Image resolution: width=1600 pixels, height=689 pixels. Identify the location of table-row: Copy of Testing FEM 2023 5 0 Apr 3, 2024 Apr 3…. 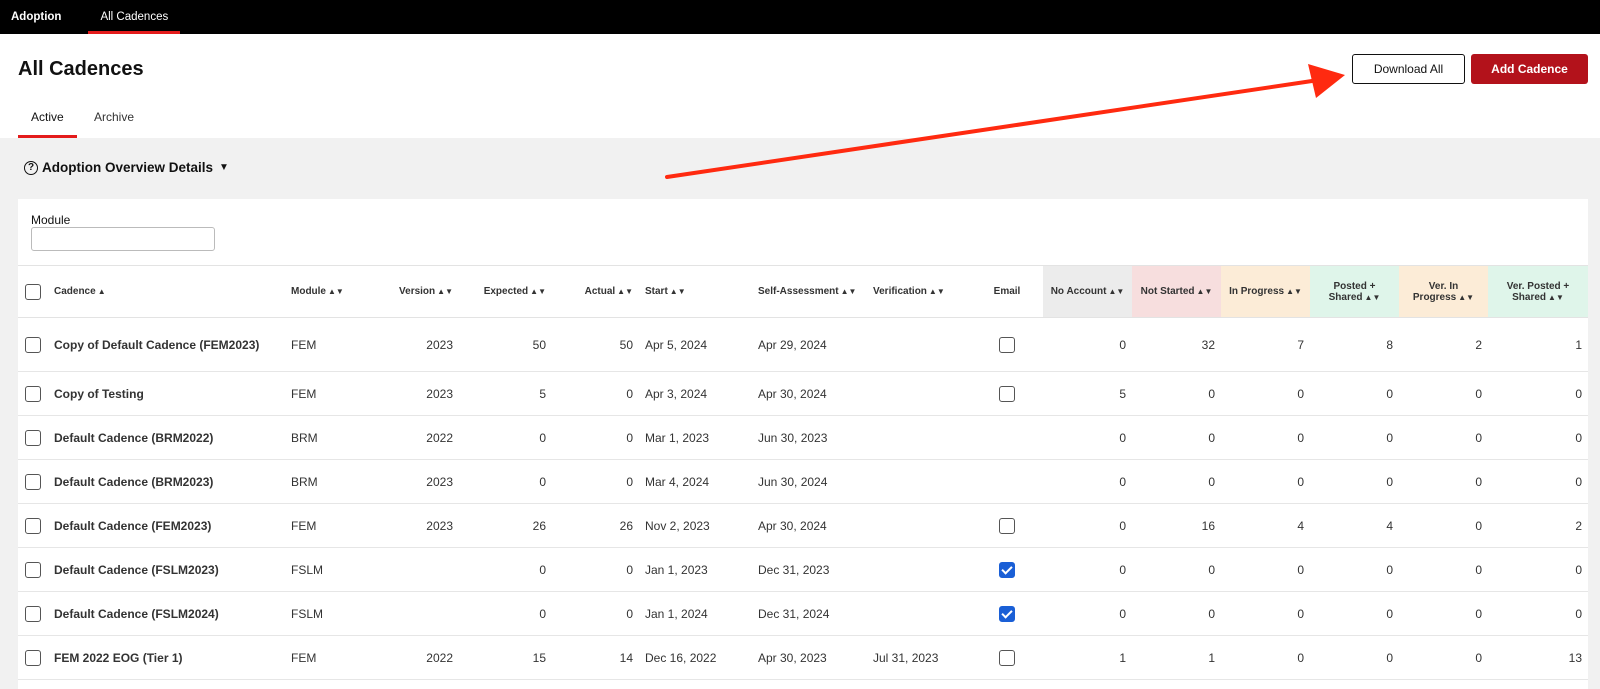
(803, 393).